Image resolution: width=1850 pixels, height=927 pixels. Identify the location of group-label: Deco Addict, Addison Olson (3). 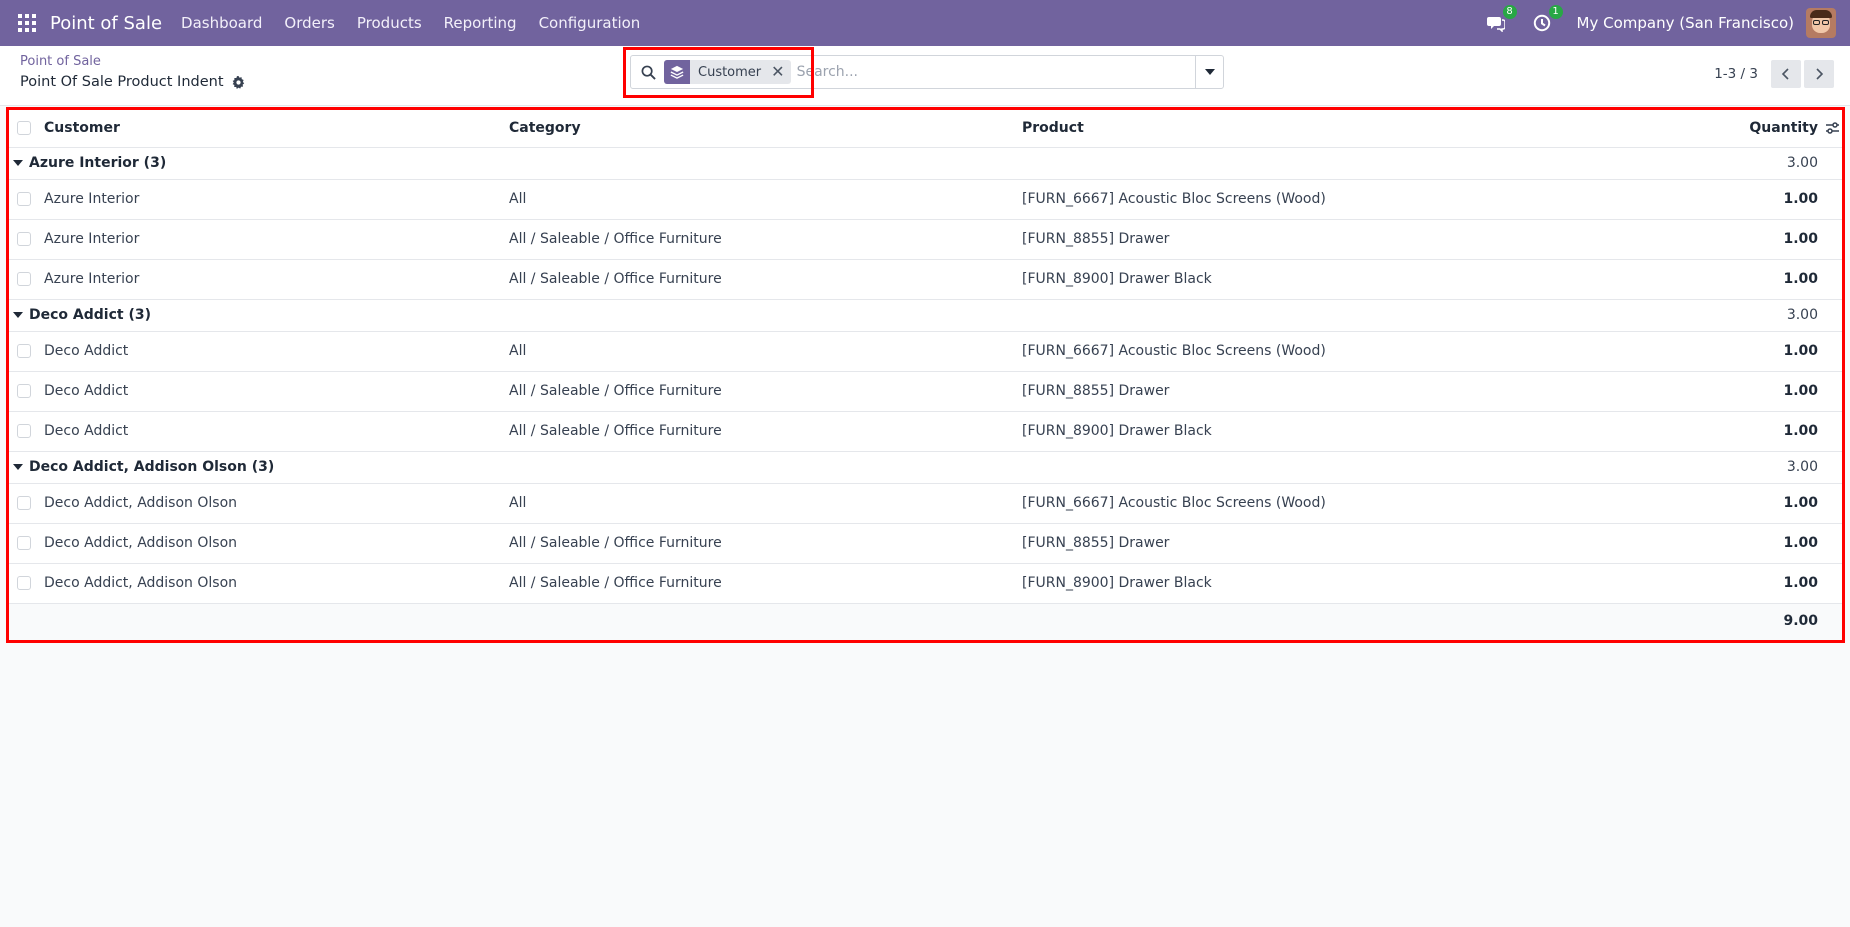
(152, 467).